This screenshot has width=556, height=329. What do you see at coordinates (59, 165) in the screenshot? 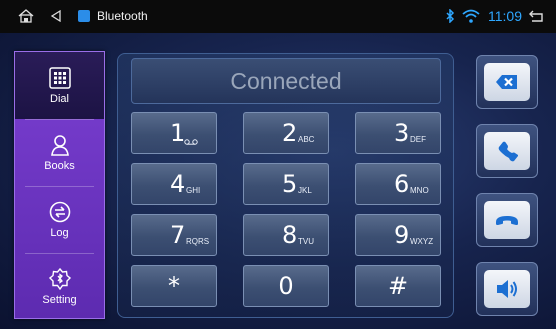
I see `sidebar-item-label: Books` at bounding box center [59, 165].